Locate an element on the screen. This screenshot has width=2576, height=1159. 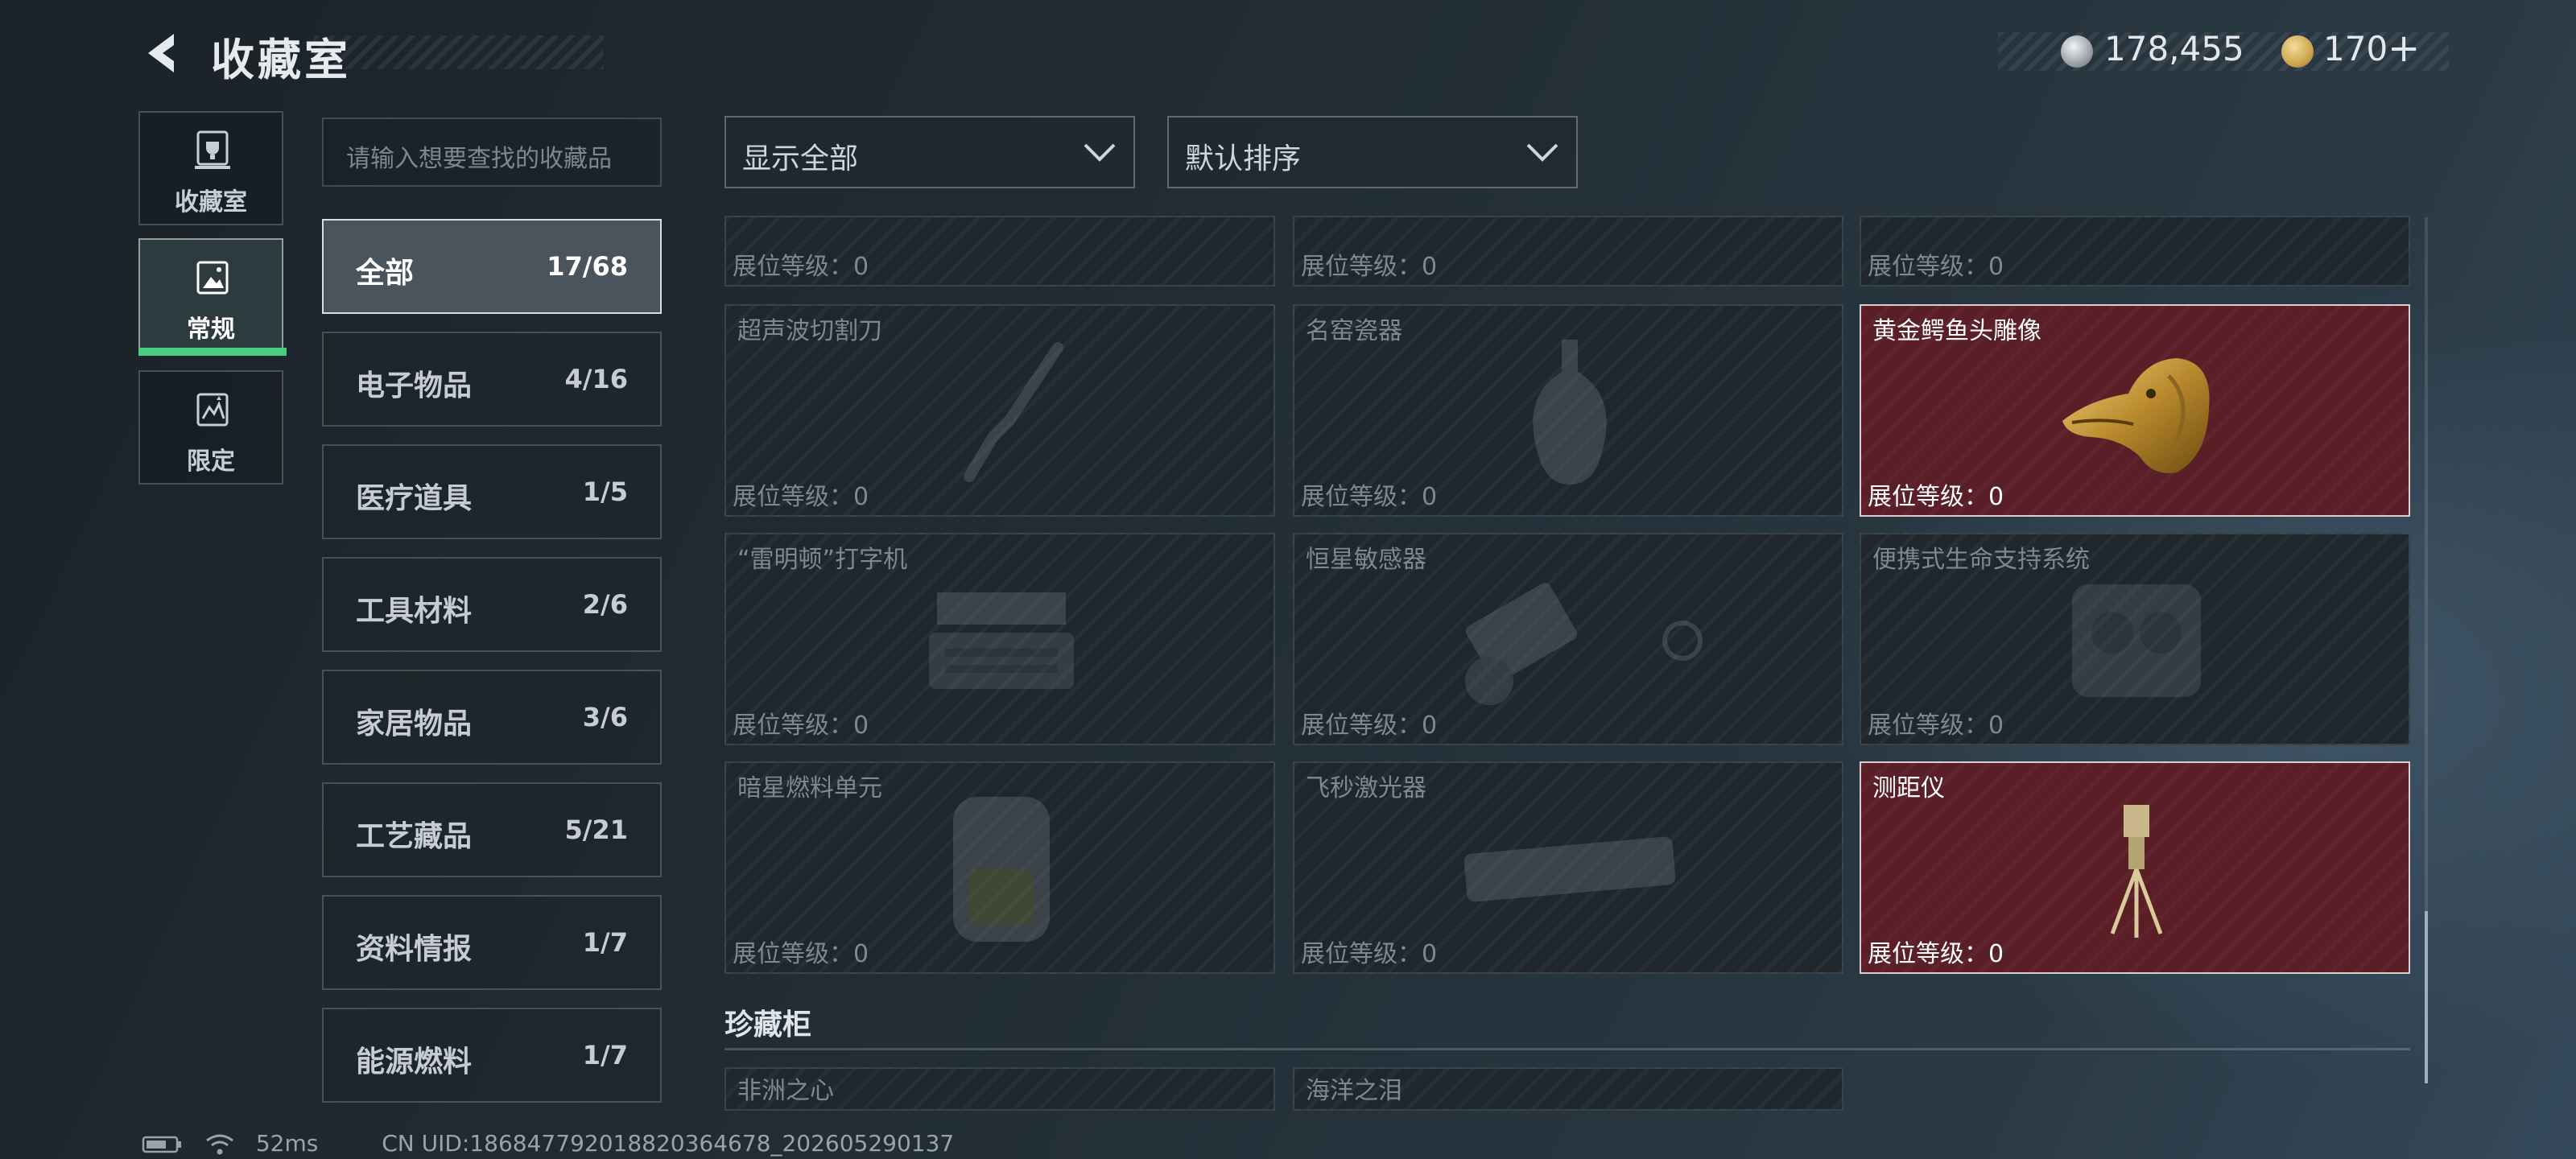
gold-coin-icon is located at coordinates (2297, 51).